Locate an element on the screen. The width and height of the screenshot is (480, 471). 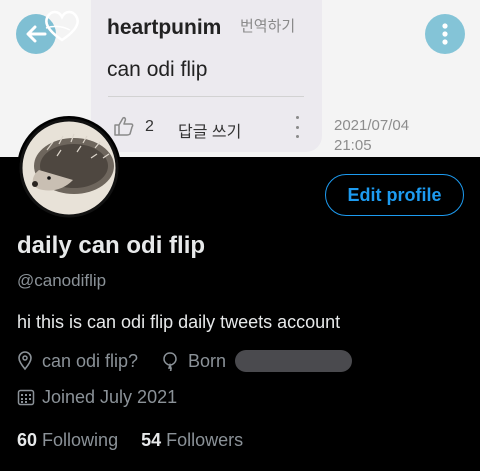
redacted-birthdate is located at coordinates (293, 361).